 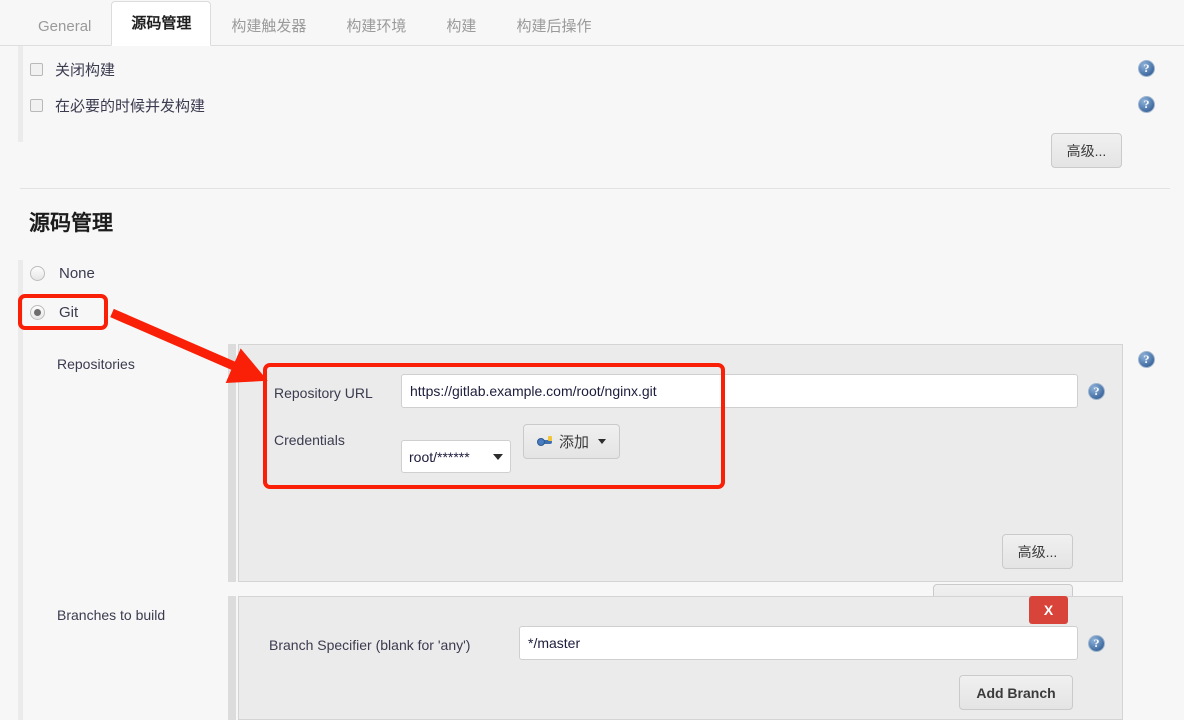 What do you see at coordinates (69, 312) in the screenshot?
I see `scm-git-label: Git` at bounding box center [69, 312].